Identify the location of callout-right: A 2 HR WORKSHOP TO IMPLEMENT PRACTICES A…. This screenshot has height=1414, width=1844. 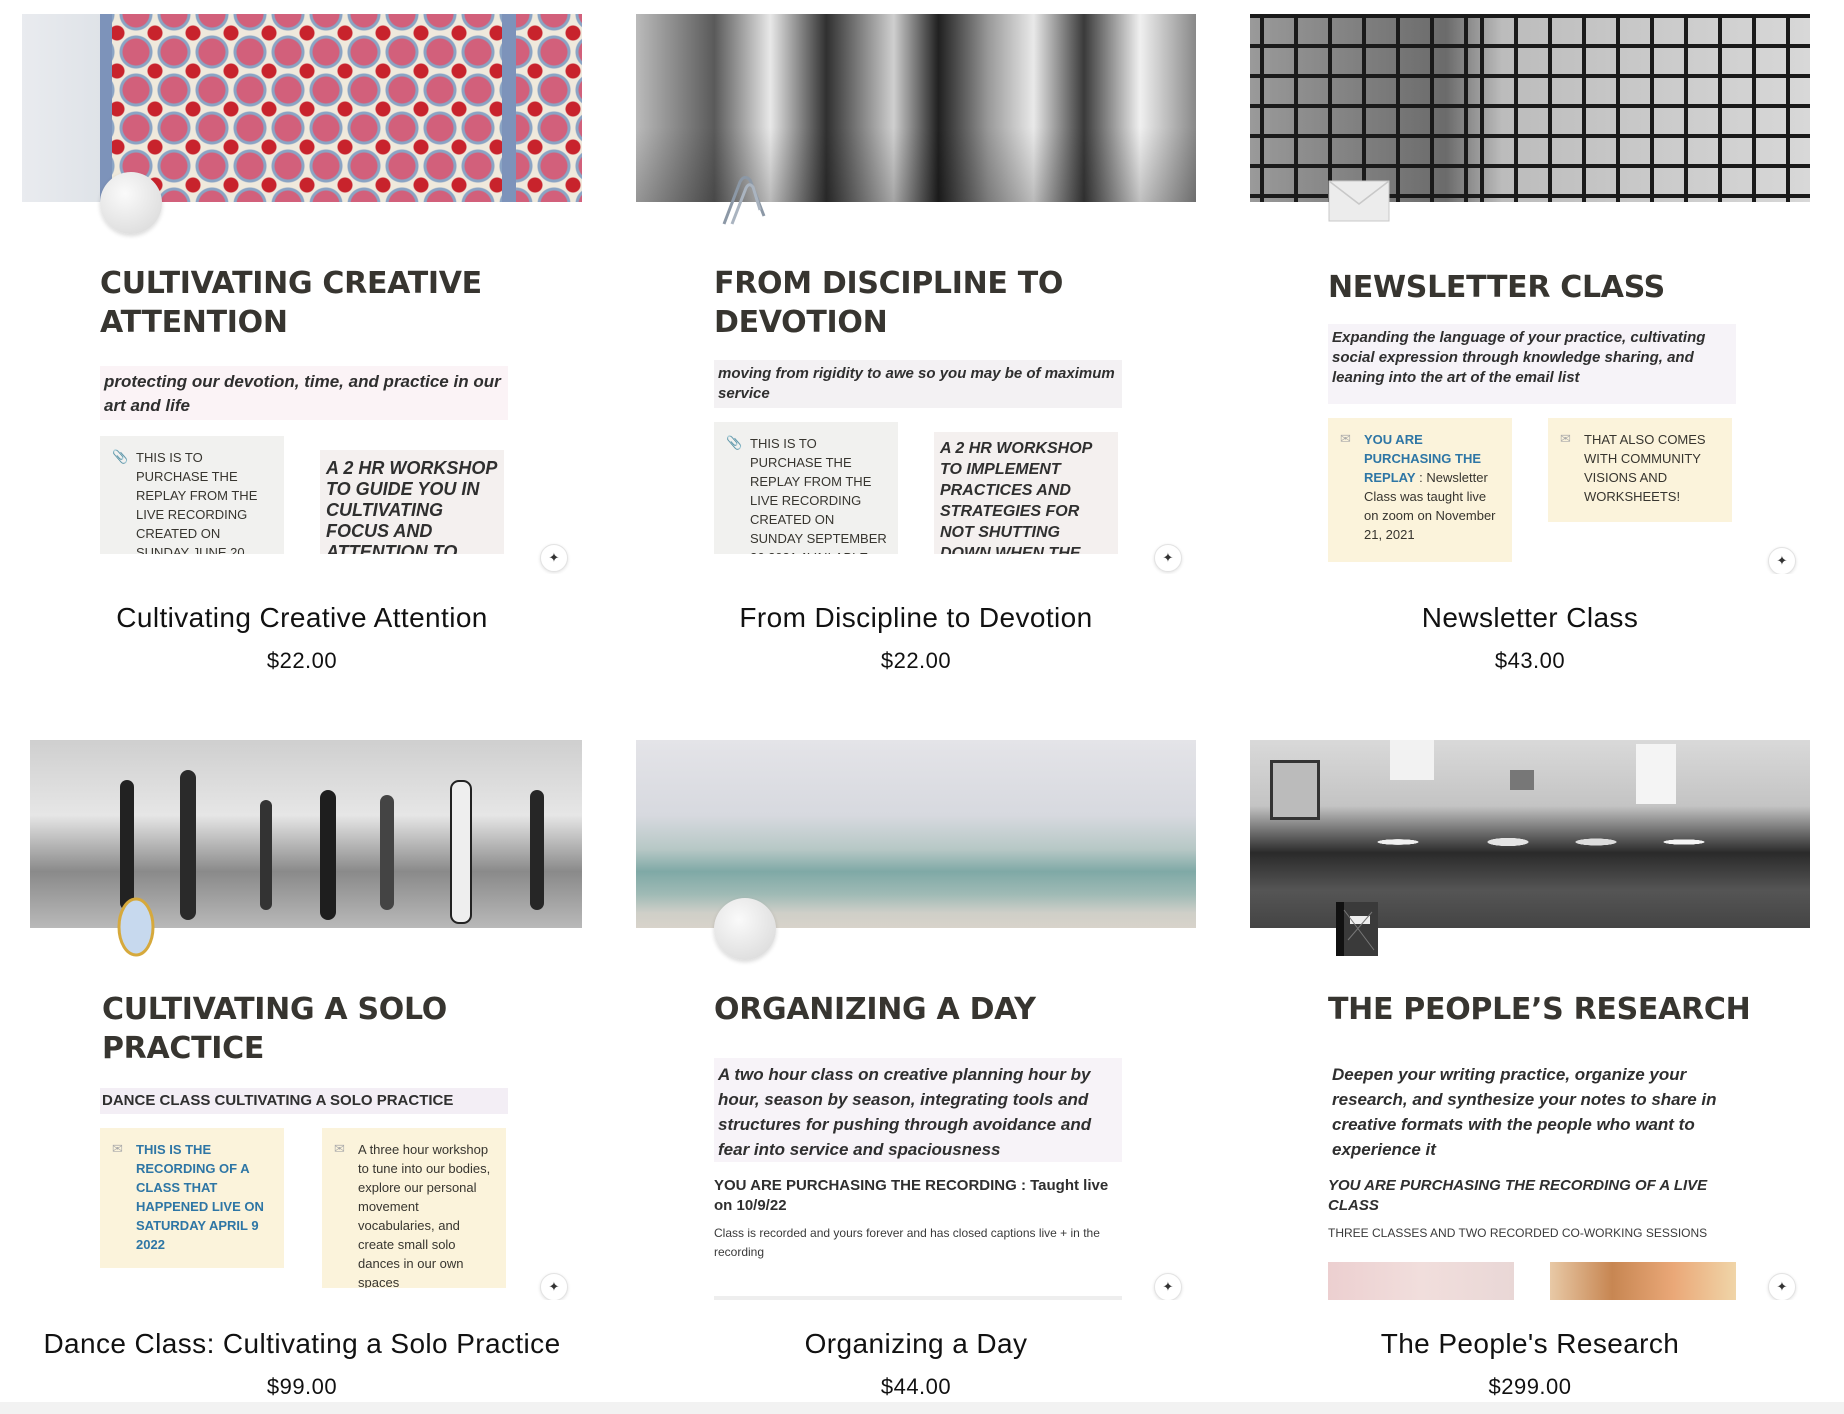
(1026, 494).